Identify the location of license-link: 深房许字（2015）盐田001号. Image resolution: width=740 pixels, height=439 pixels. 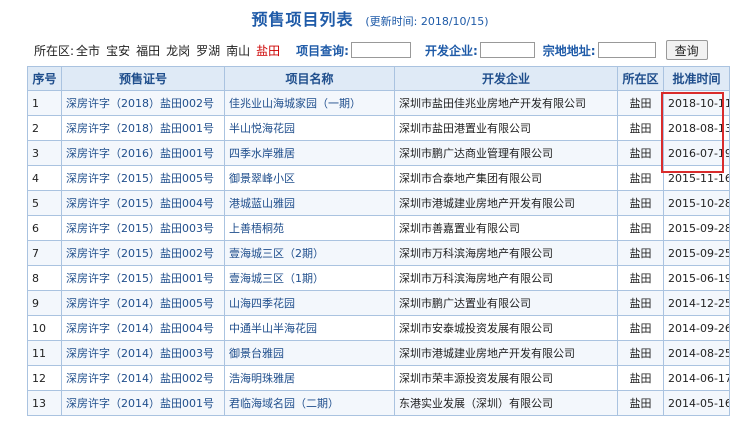
(140, 278).